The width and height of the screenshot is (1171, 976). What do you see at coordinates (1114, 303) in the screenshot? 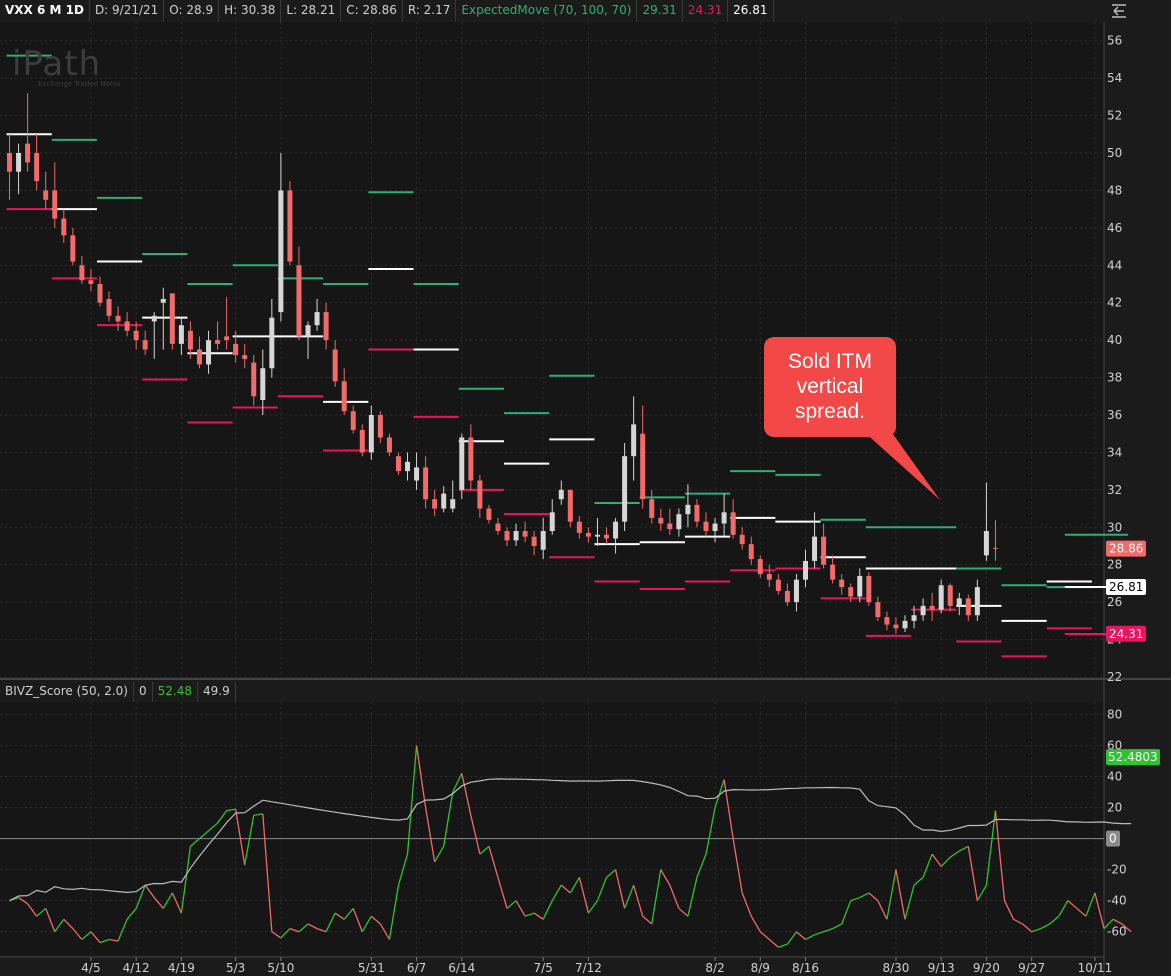
I see `price-tick-label: 42` at bounding box center [1114, 303].